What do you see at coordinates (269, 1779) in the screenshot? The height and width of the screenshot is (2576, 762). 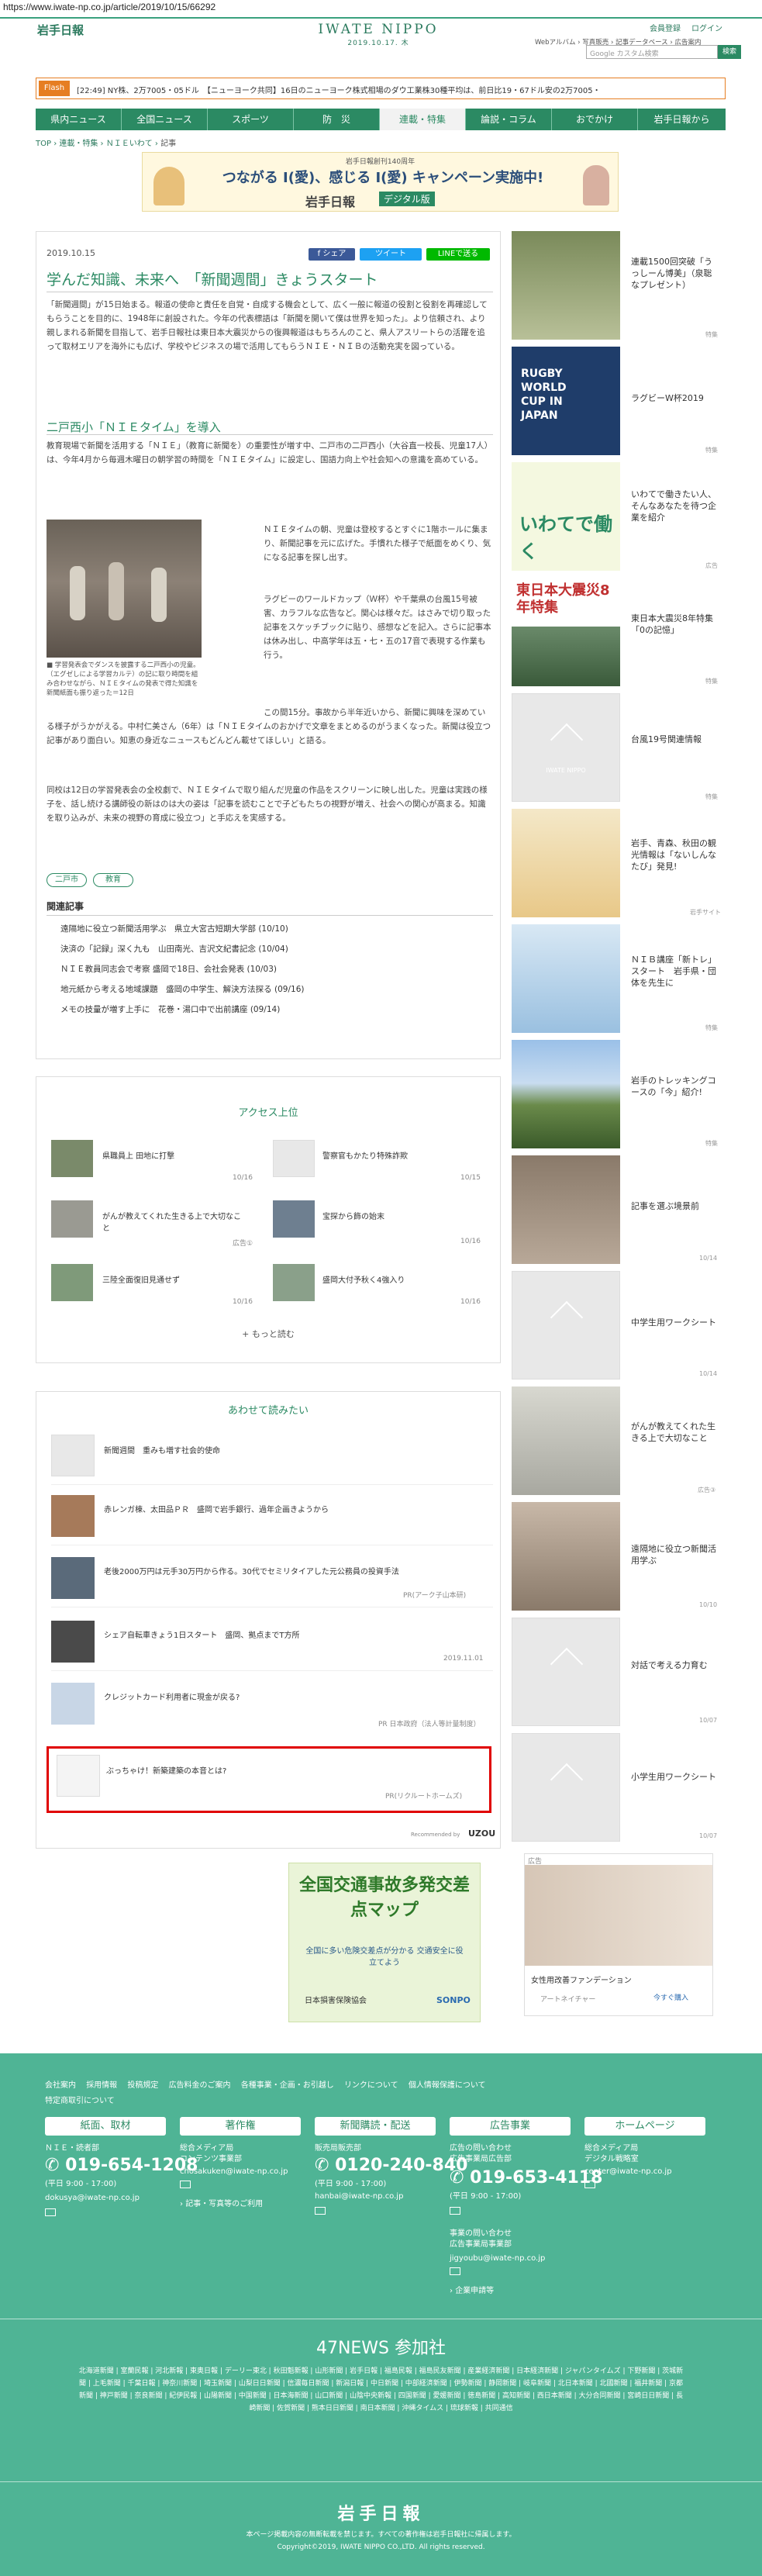 I see `highlighted-reco-item: ぶっちゃけ！新築建築の本音とは? PR(リクルートホームズ)` at bounding box center [269, 1779].